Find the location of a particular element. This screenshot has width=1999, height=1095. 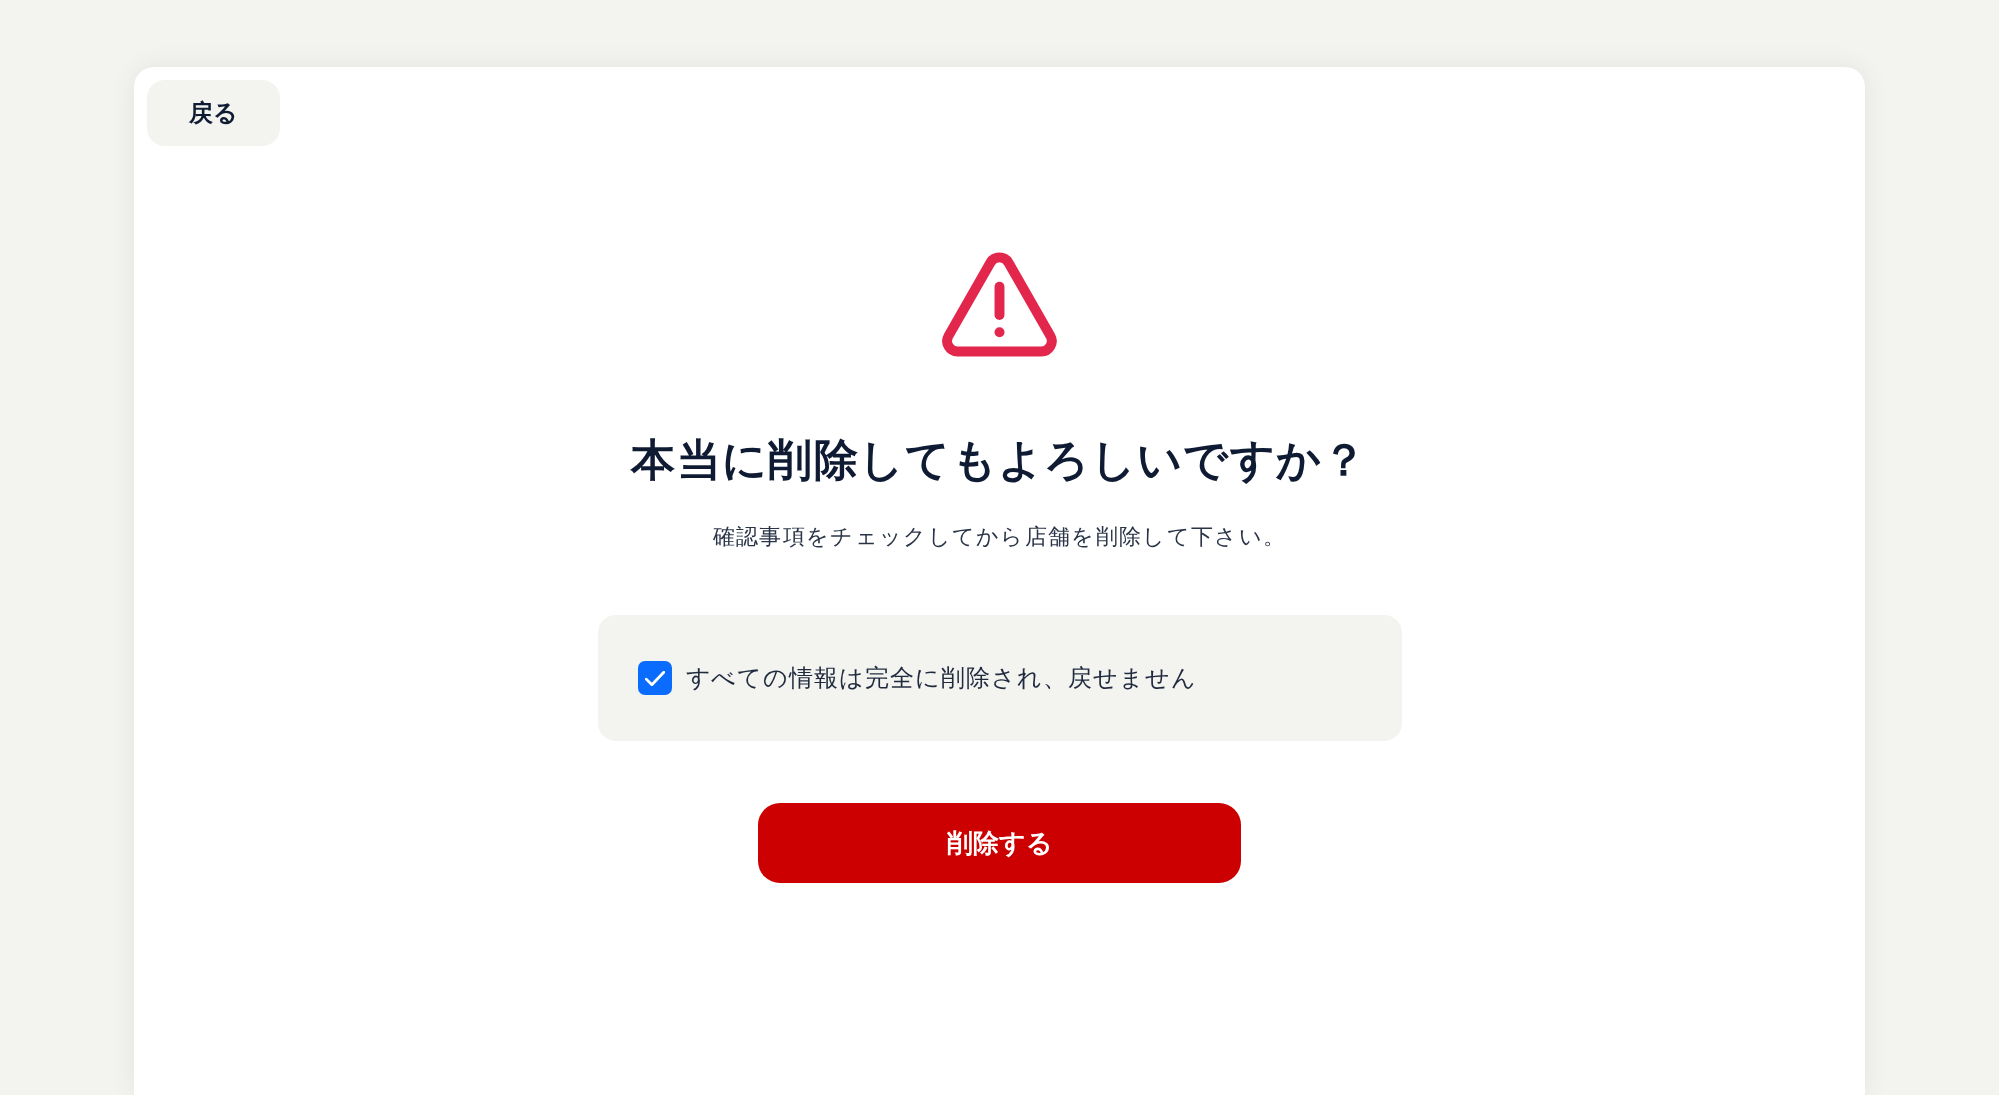

dialog-description: 確認事項をチェックしてから店舗を削除して下さい。 is located at coordinates (999, 537).